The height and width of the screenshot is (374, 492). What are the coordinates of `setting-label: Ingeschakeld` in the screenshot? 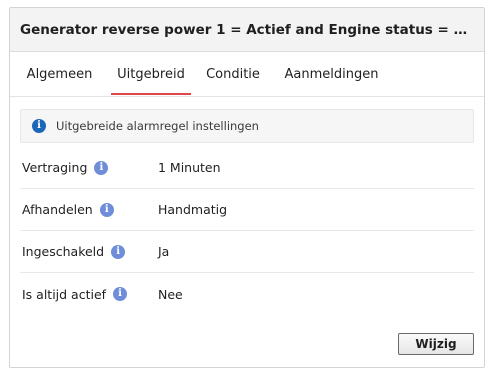 It's located at (63, 251).